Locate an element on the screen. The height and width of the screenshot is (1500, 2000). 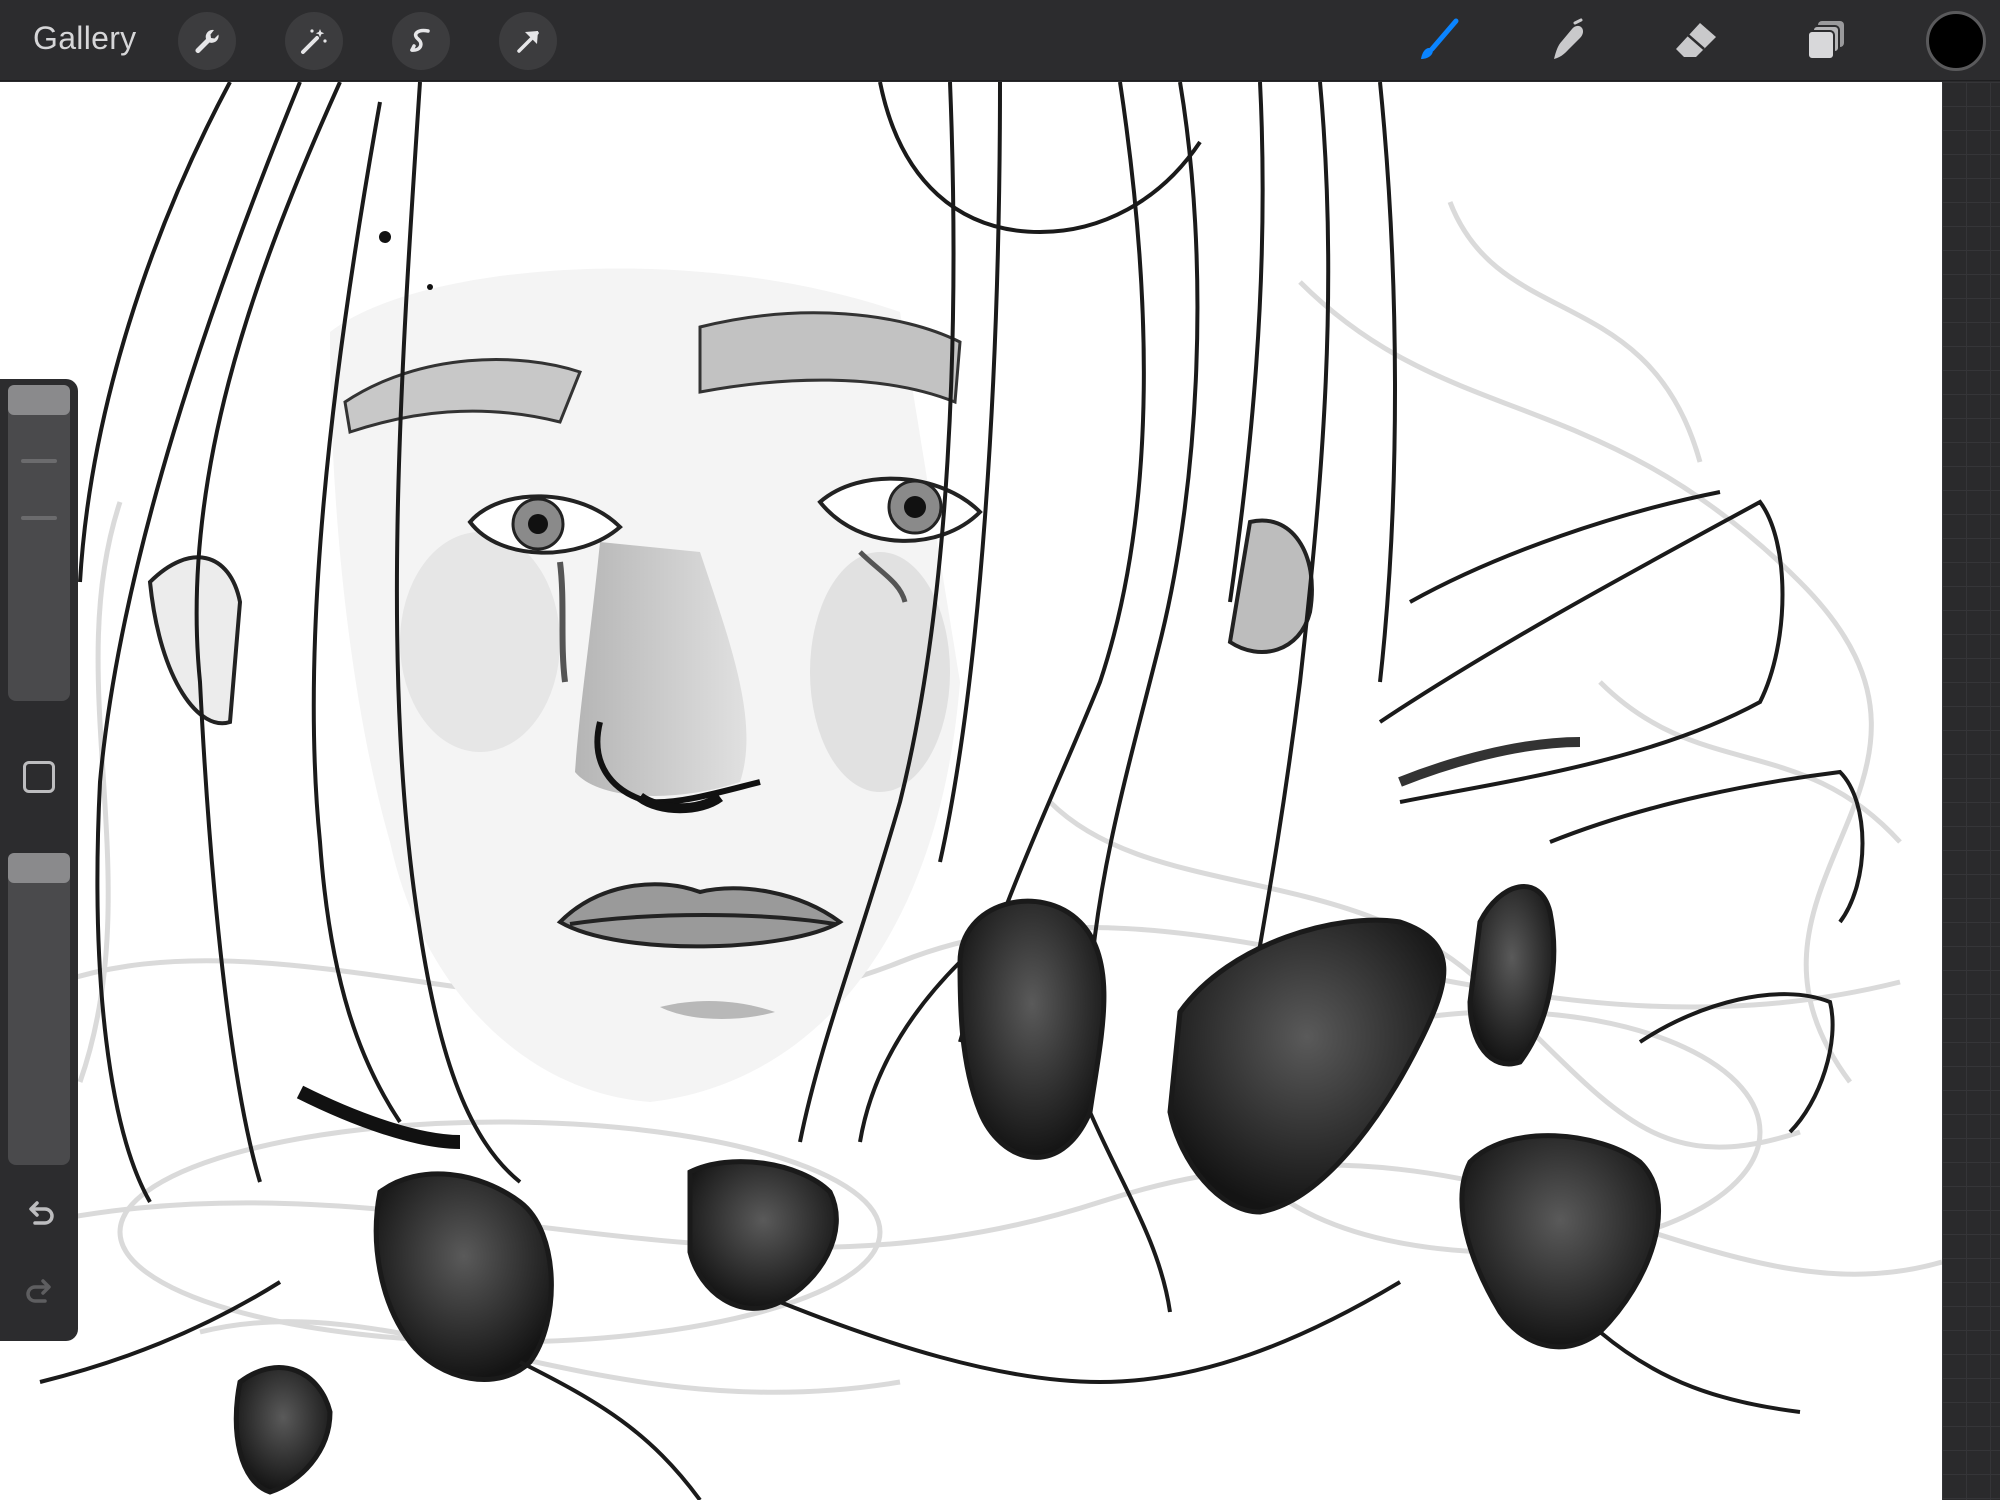
smudge-icon is located at coordinates (1569, 38).